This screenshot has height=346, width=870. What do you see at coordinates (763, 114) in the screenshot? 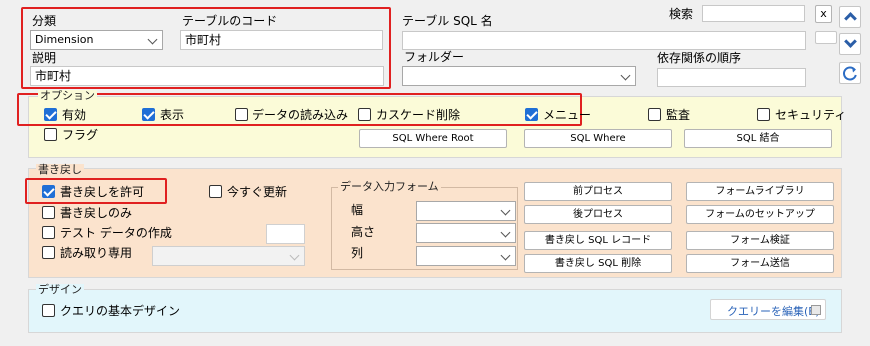
I see `security-checkbox` at bounding box center [763, 114].